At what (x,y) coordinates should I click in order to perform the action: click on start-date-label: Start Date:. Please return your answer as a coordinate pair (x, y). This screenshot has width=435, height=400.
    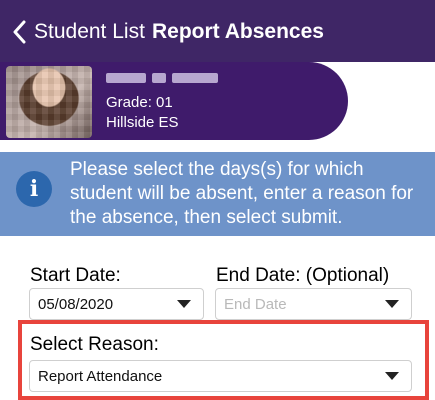
    Looking at the image, I should click on (75, 275).